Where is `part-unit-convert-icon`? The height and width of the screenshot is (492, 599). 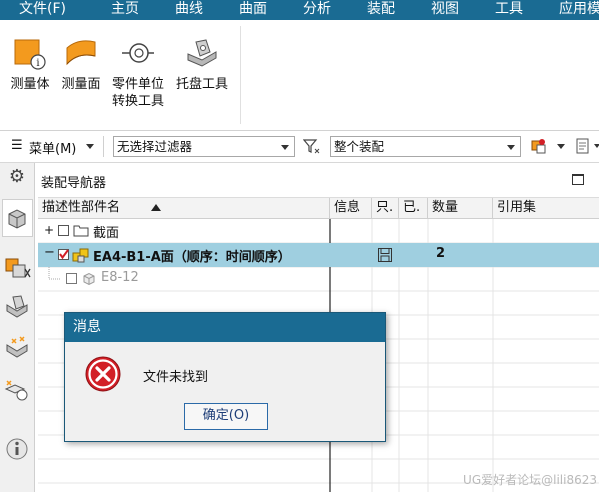 part-unit-convert-icon is located at coordinates (138, 53).